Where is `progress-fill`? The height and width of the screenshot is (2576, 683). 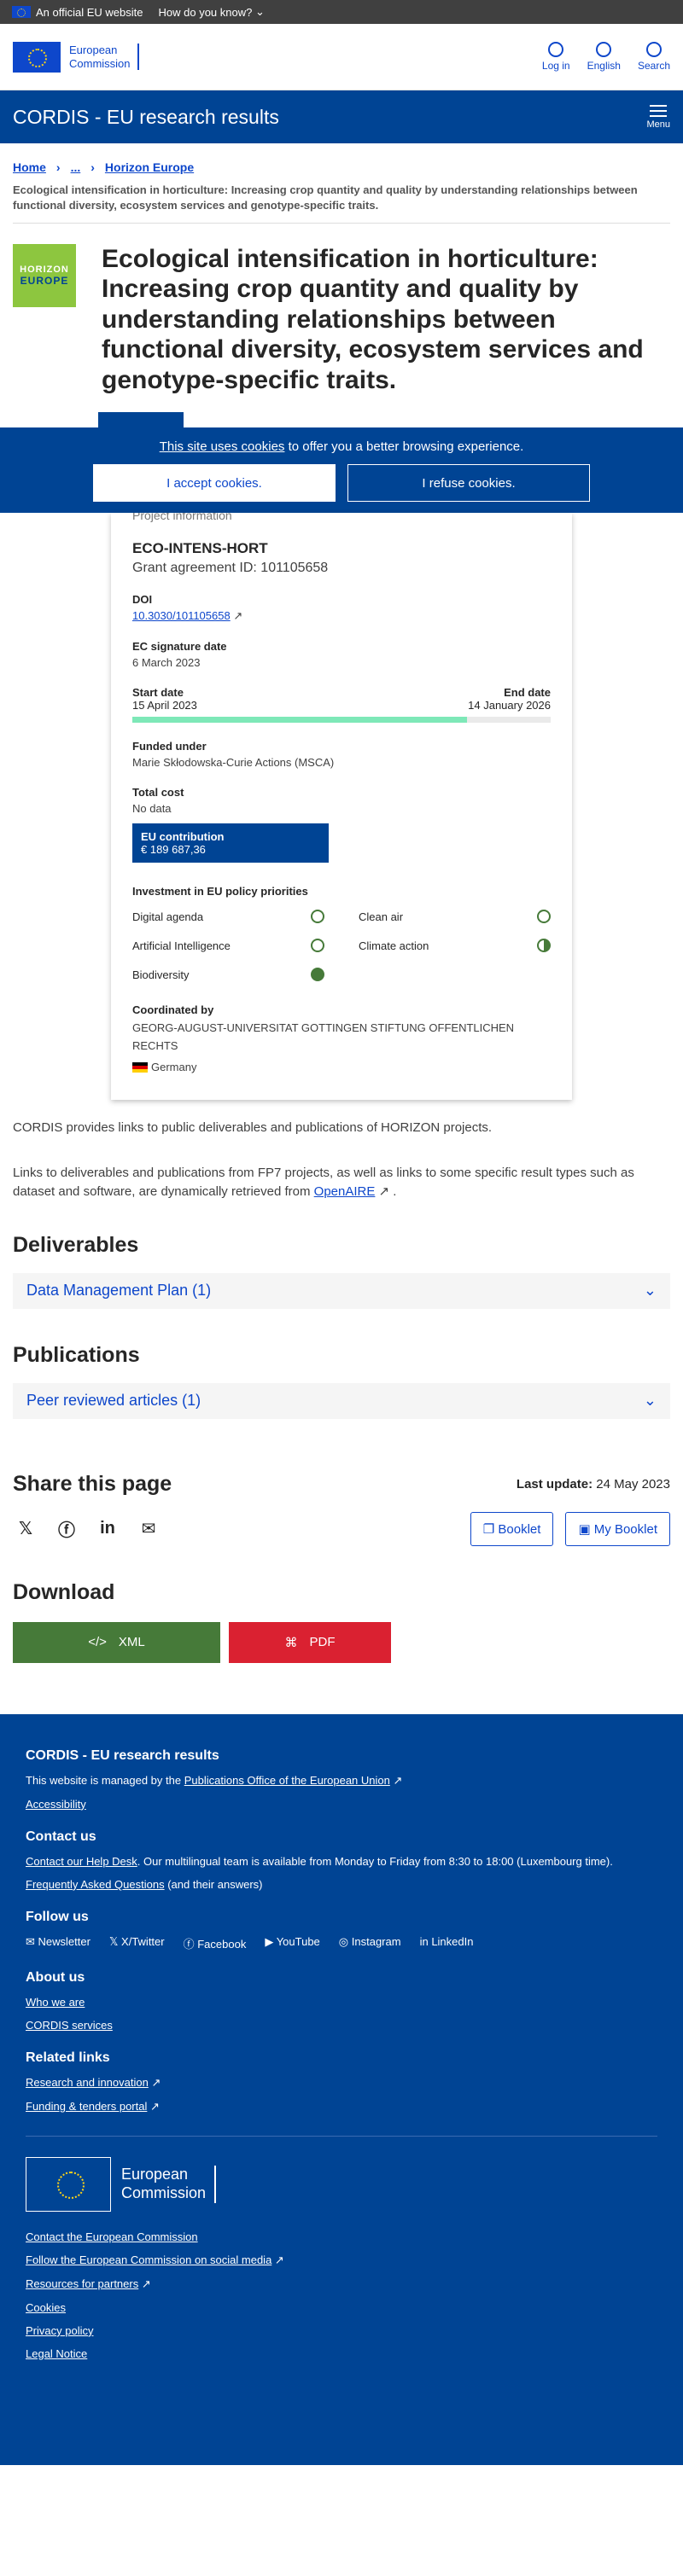 progress-fill is located at coordinates (299, 720).